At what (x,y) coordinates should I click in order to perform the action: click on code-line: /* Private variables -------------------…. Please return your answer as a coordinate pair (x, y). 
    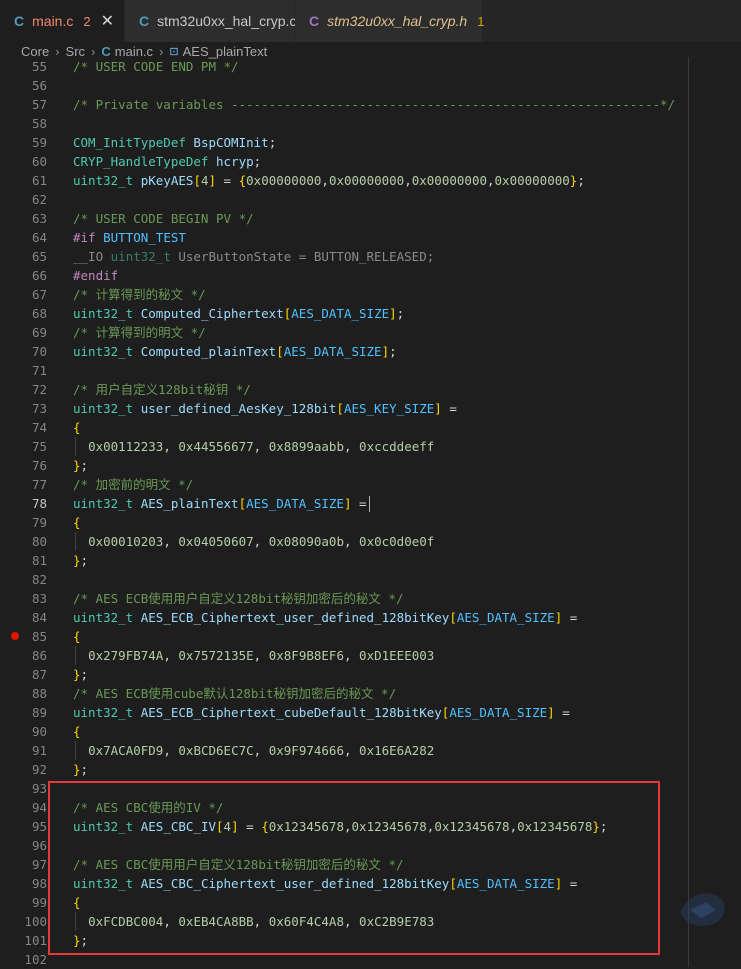
    Looking at the image, I should click on (374, 104).